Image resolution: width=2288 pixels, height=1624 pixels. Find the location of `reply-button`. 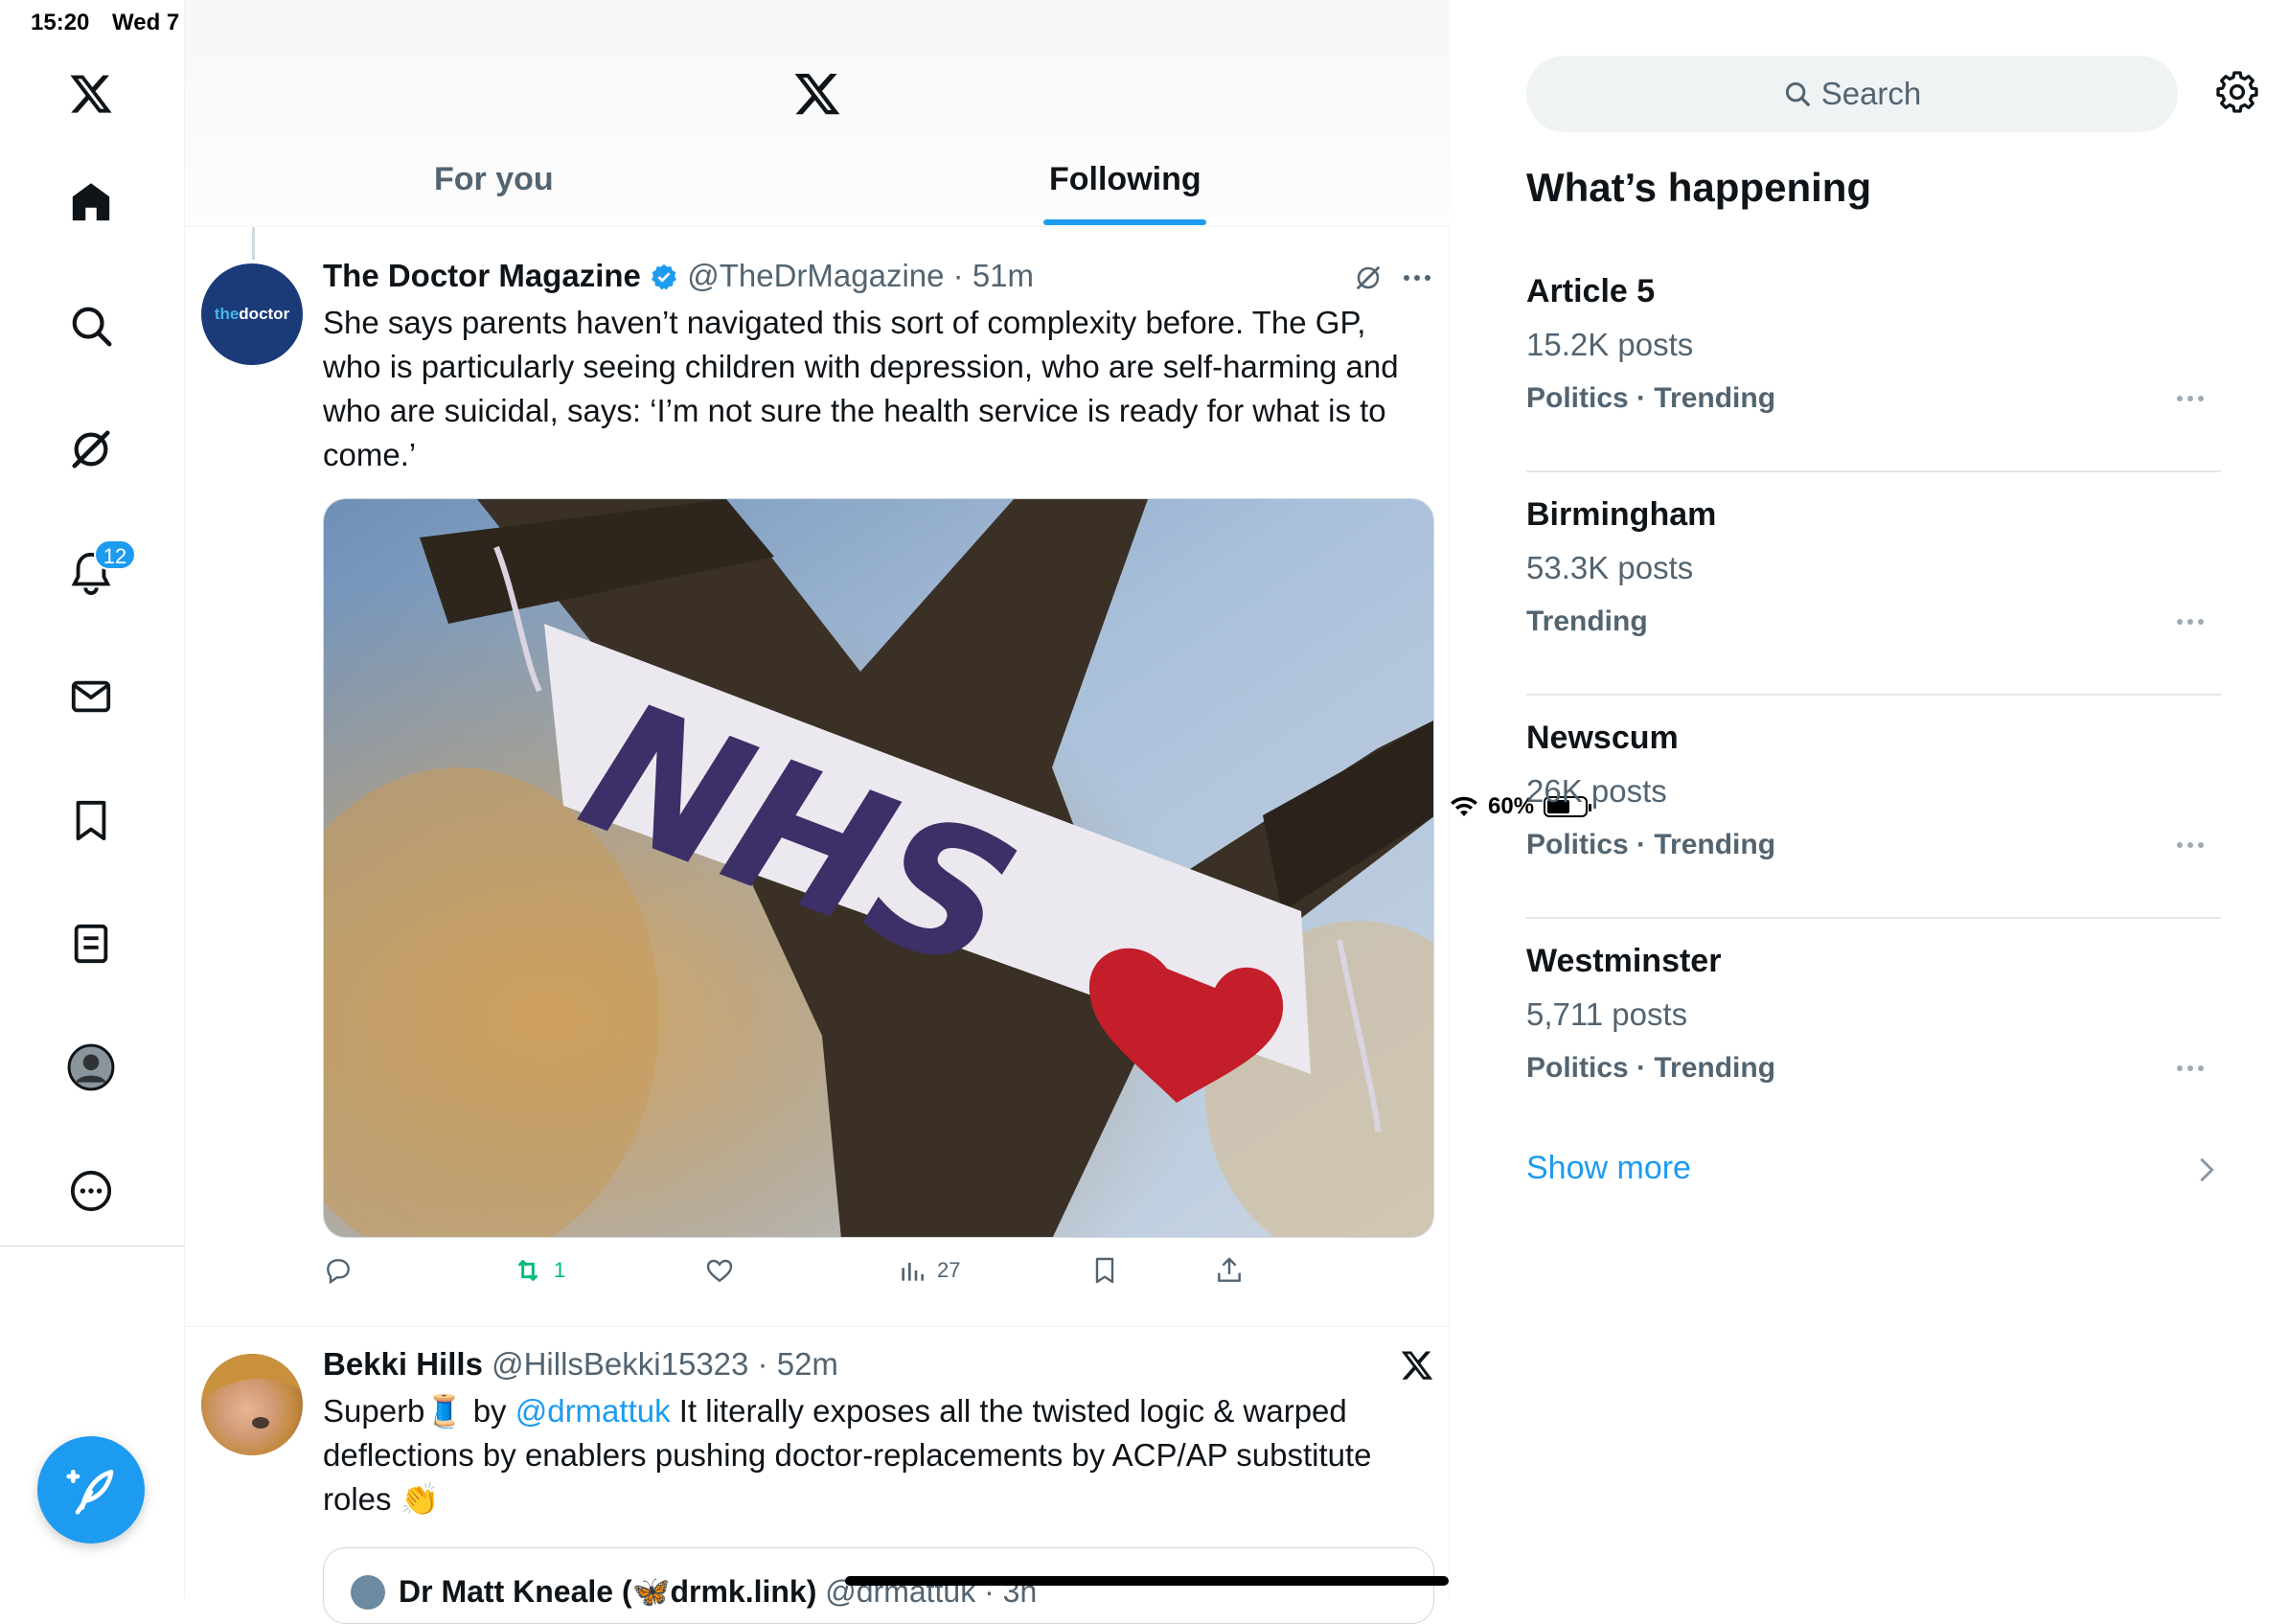

reply-button is located at coordinates (343, 1270).